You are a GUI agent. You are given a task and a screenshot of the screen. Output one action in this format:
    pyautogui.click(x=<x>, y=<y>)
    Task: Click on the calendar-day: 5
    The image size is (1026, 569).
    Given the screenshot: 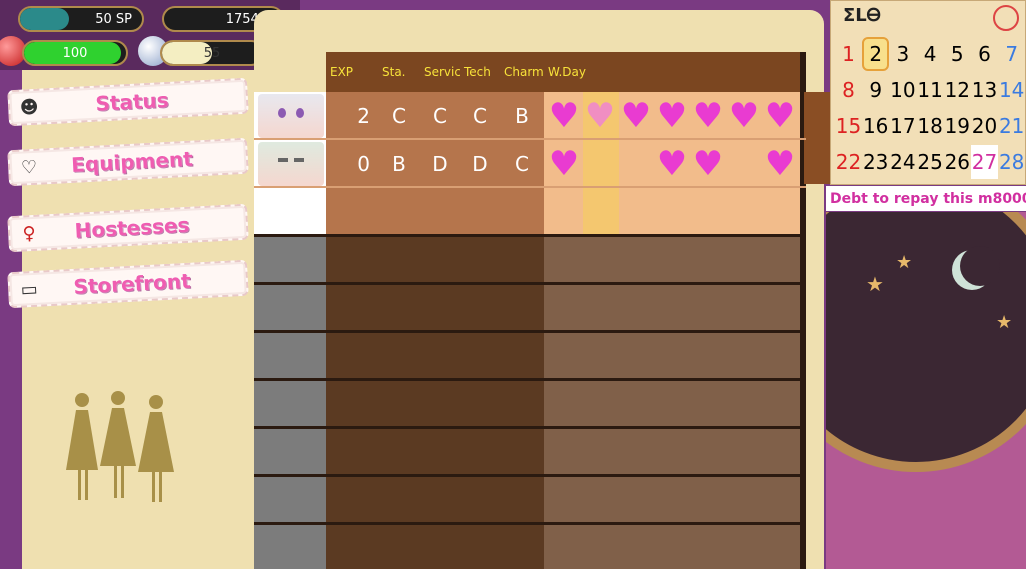 What is the action you would take?
    pyautogui.click(x=957, y=54)
    